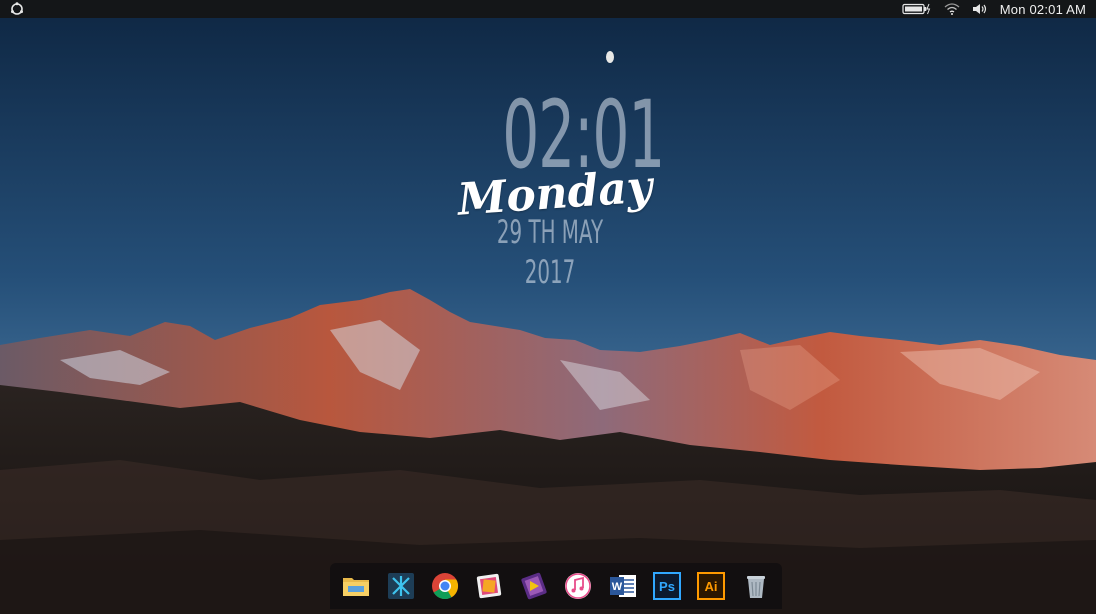  I want to click on folder-icon, so click(356, 587).